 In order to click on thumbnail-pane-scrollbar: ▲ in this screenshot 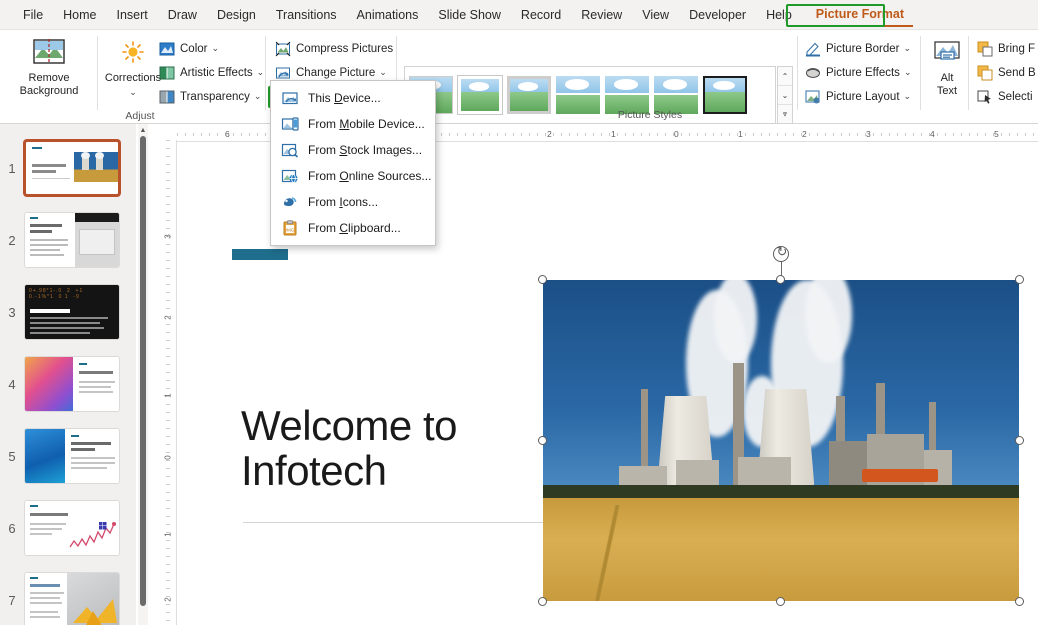, I will do `click(143, 374)`.